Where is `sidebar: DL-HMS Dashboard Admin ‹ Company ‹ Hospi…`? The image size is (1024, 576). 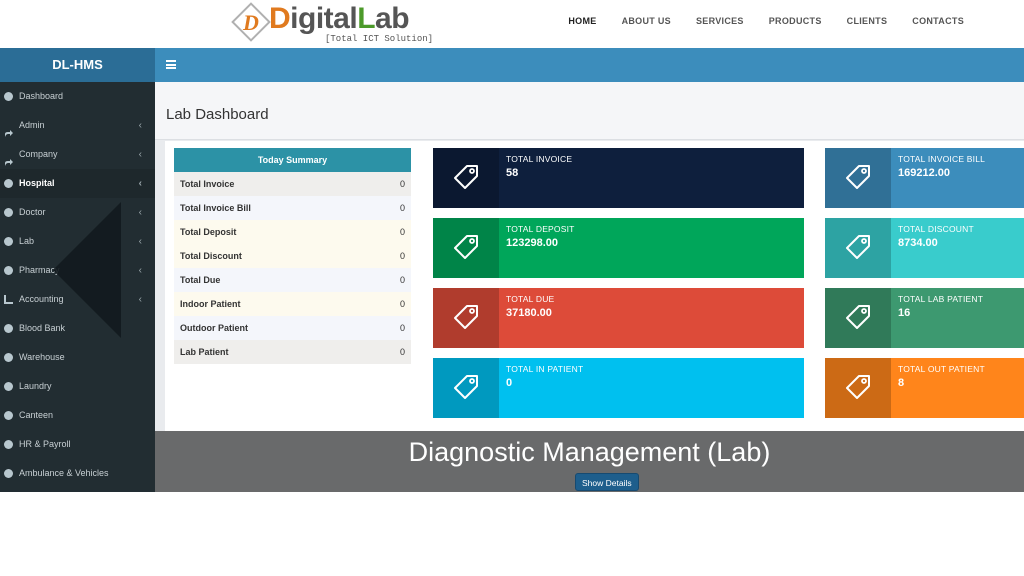 sidebar: DL-HMS Dashboard Admin ‹ Company ‹ Hospi… is located at coordinates (77, 270).